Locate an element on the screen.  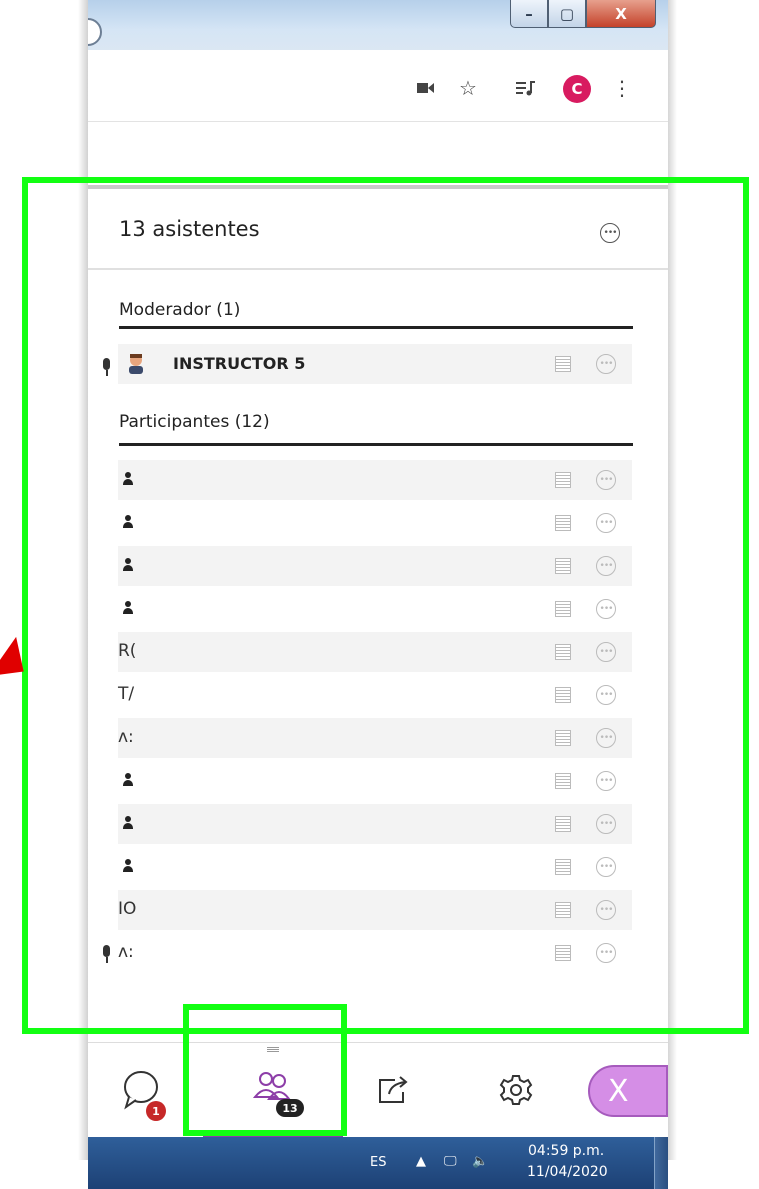
close-window-button: X is located at coordinates (621, 14).